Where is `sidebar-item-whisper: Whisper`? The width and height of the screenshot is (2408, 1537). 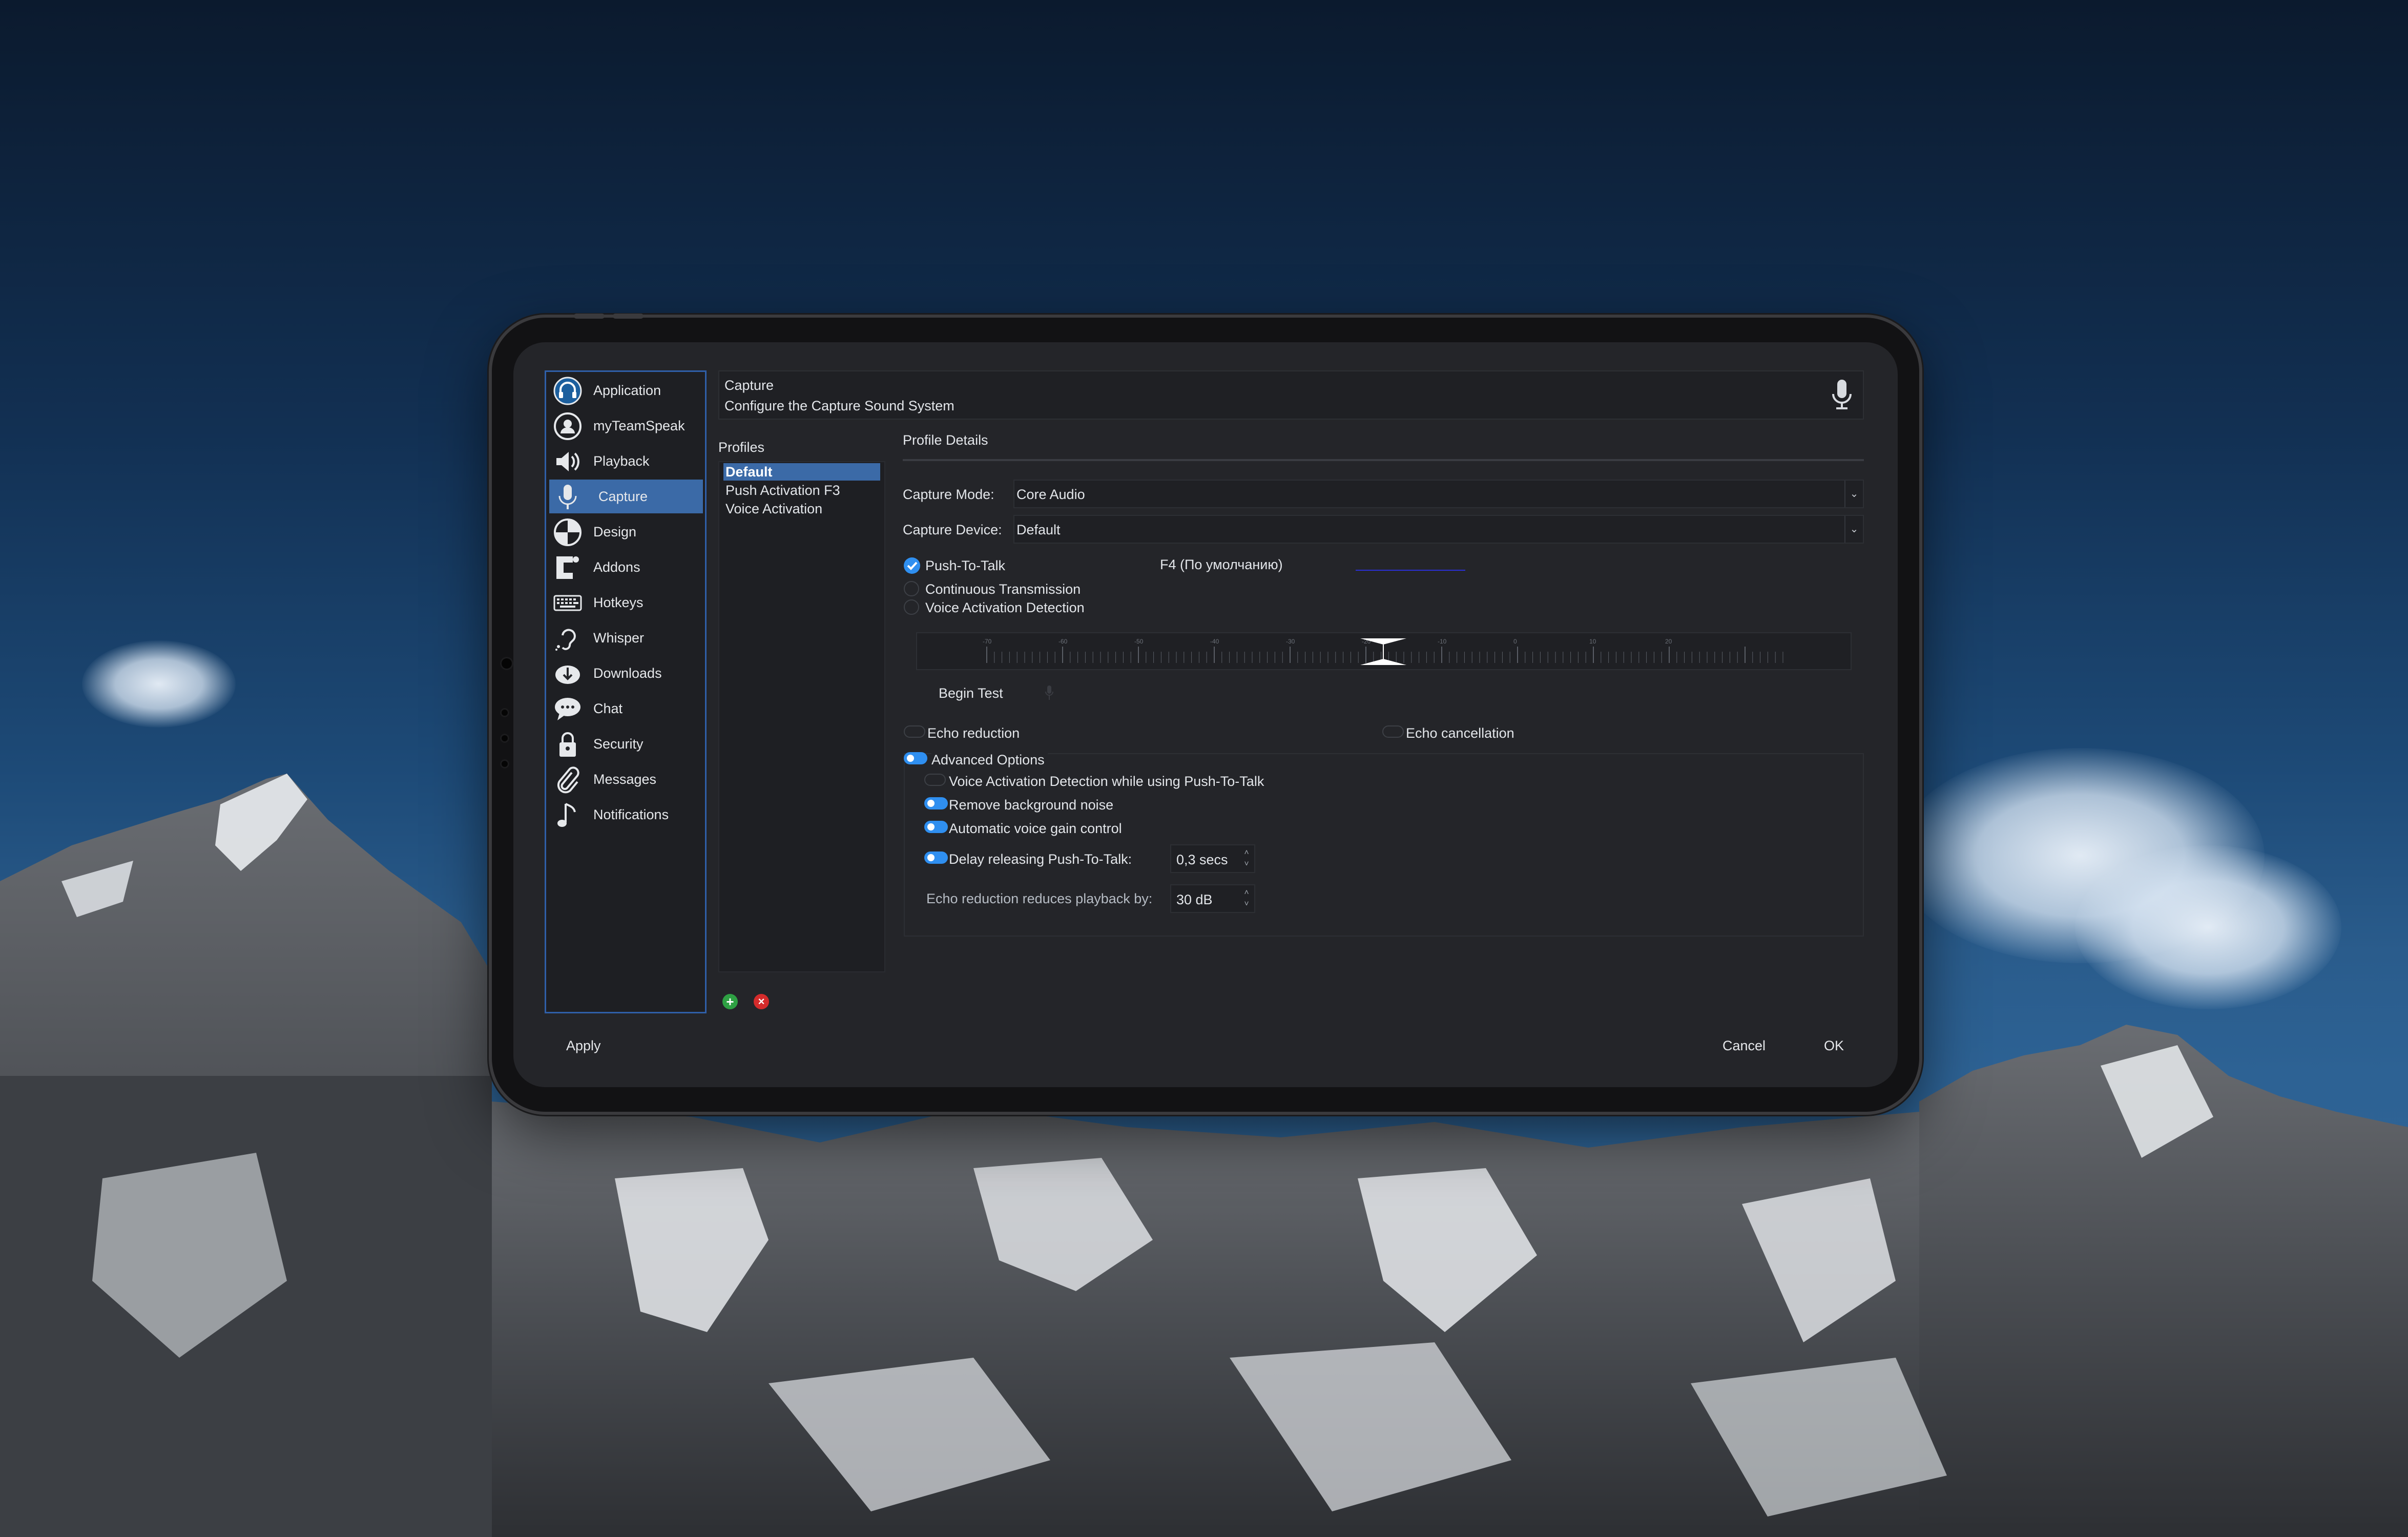 sidebar-item-whisper: Whisper is located at coordinates (626, 638).